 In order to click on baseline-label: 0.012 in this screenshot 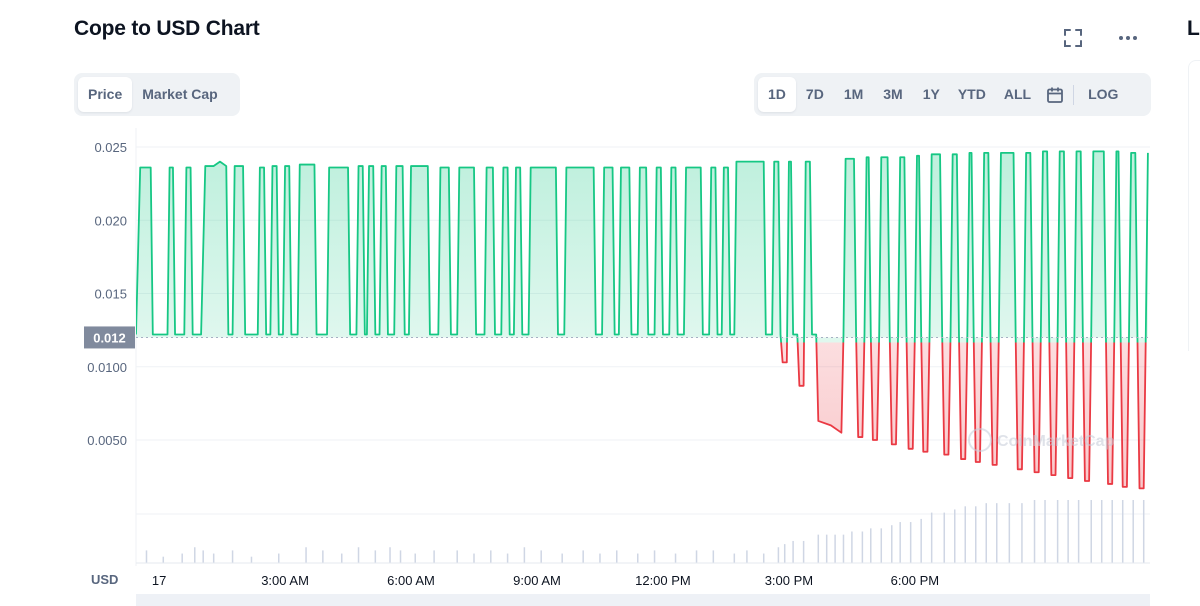, I will do `click(109, 337)`.